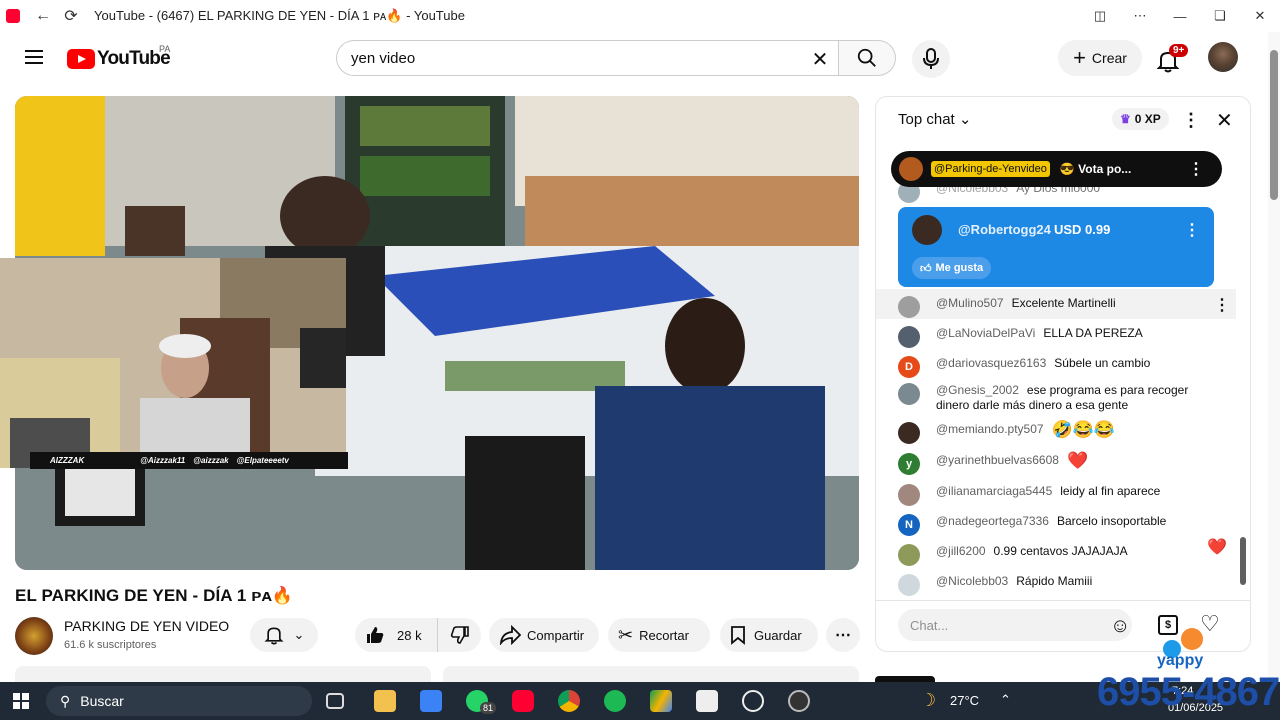 The image size is (1280, 720). What do you see at coordinates (753, 701) in the screenshot?
I see `chatgpt-icon` at bounding box center [753, 701].